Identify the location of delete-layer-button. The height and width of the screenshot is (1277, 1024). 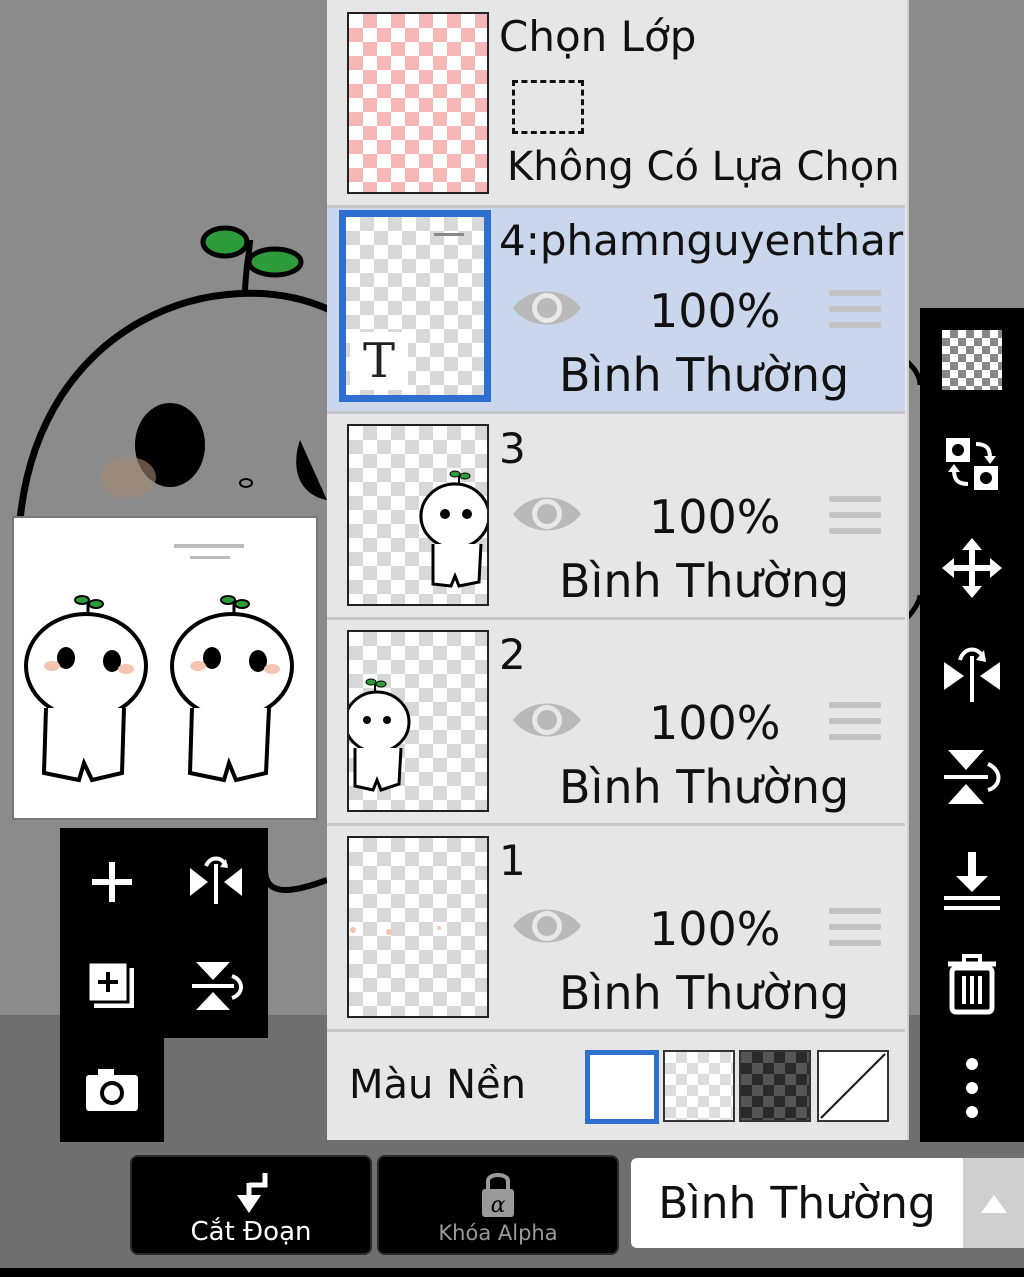
(972, 984).